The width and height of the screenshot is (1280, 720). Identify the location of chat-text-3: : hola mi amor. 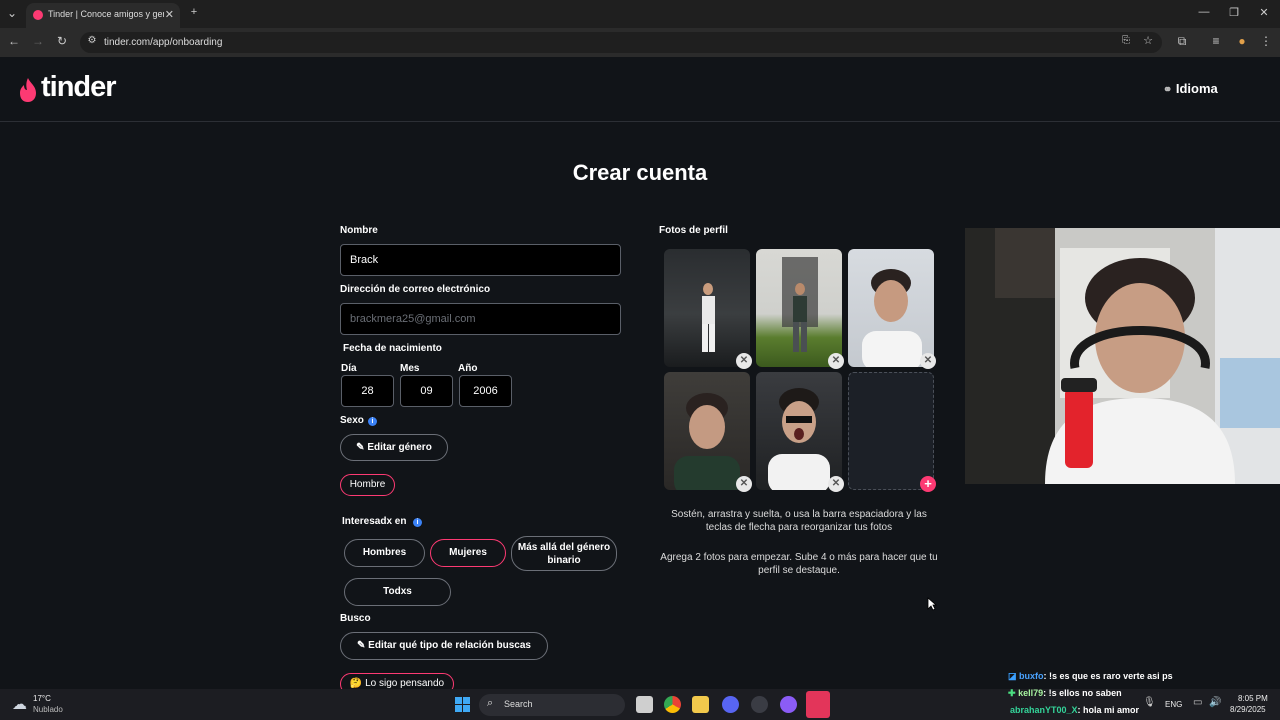
(1108, 710).